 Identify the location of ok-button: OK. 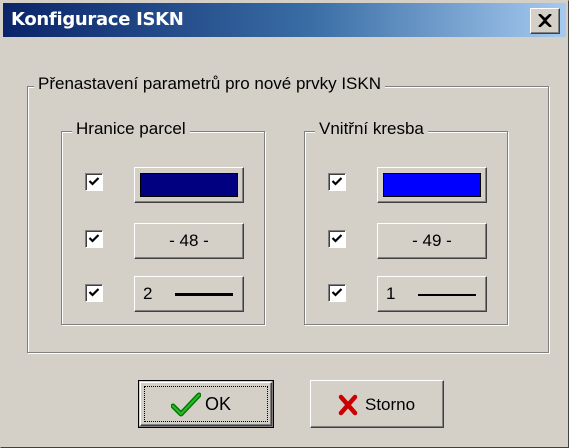
(206, 404).